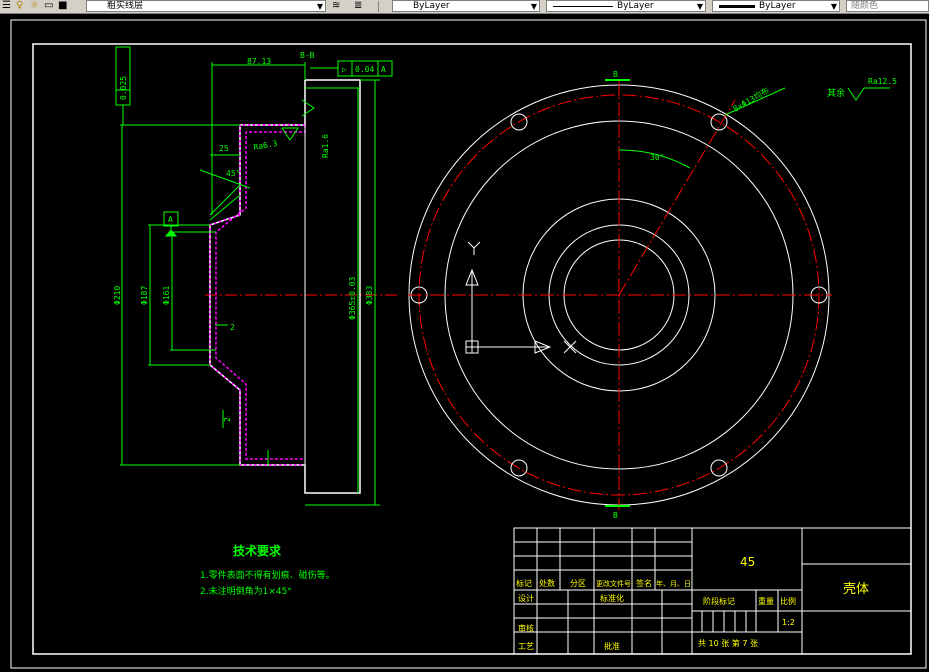  What do you see at coordinates (887, 6) in the screenshot?
I see `plotstyle-dropdown: 随颜色` at bounding box center [887, 6].